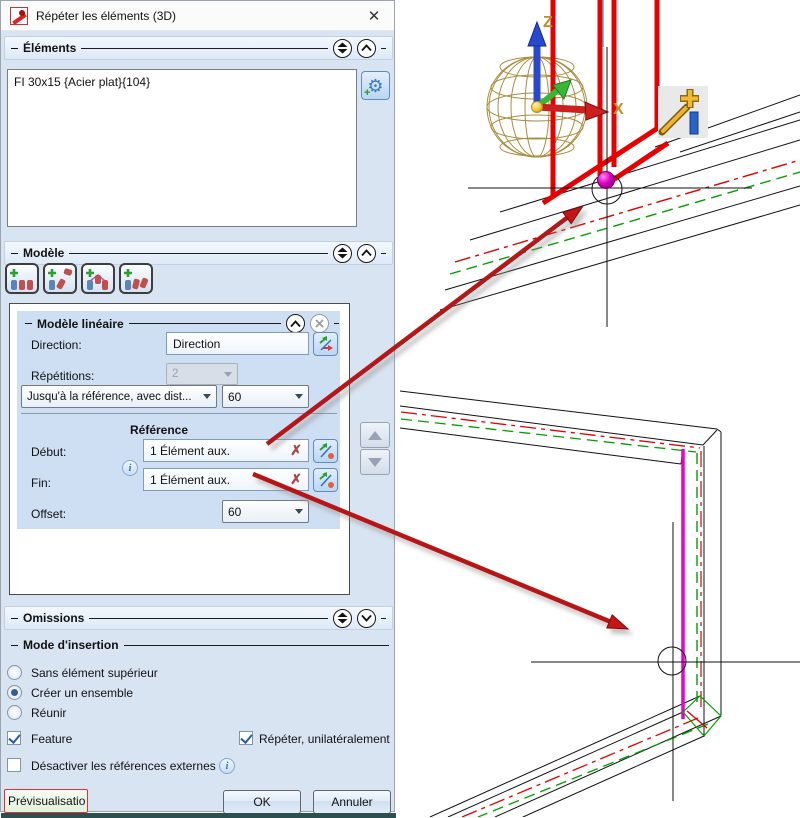 The image size is (800, 818). What do you see at coordinates (618, 109) in the screenshot?
I see `x-axis-label: X` at bounding box center [618, 109].